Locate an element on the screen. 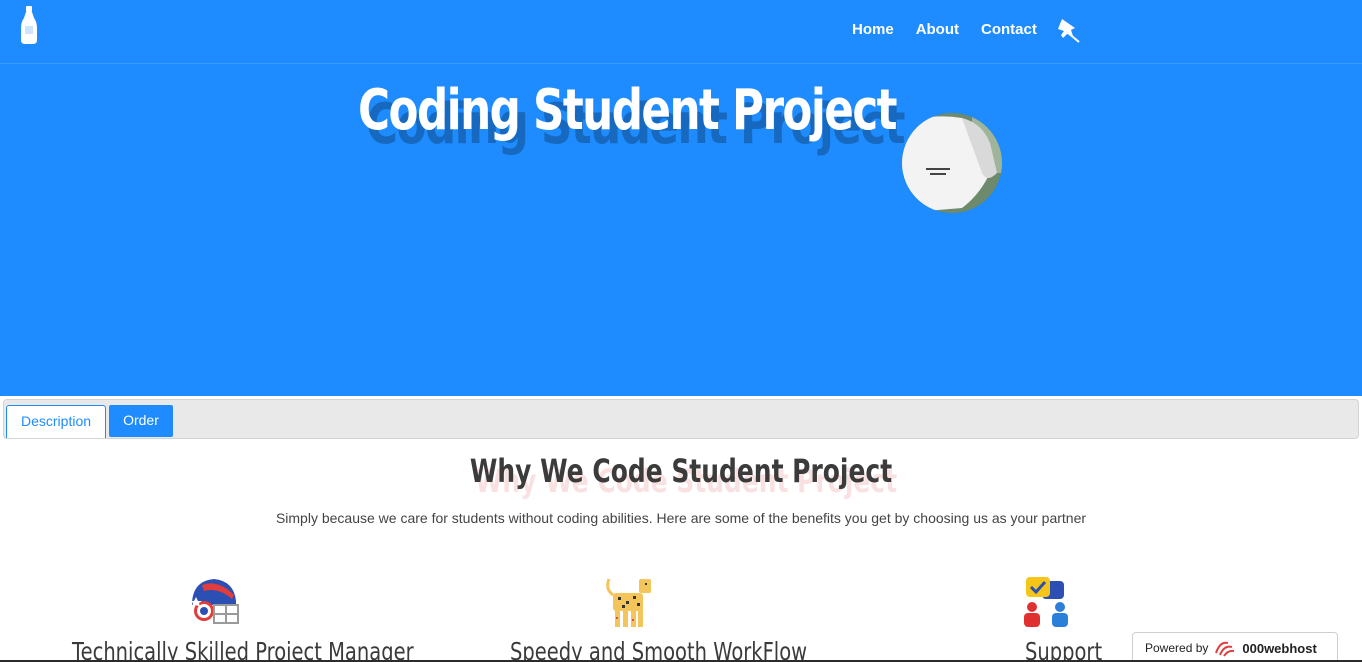 This screenshot has height=662, width=1362. tab-bar: Description Order is located at coordinates (681, 419).